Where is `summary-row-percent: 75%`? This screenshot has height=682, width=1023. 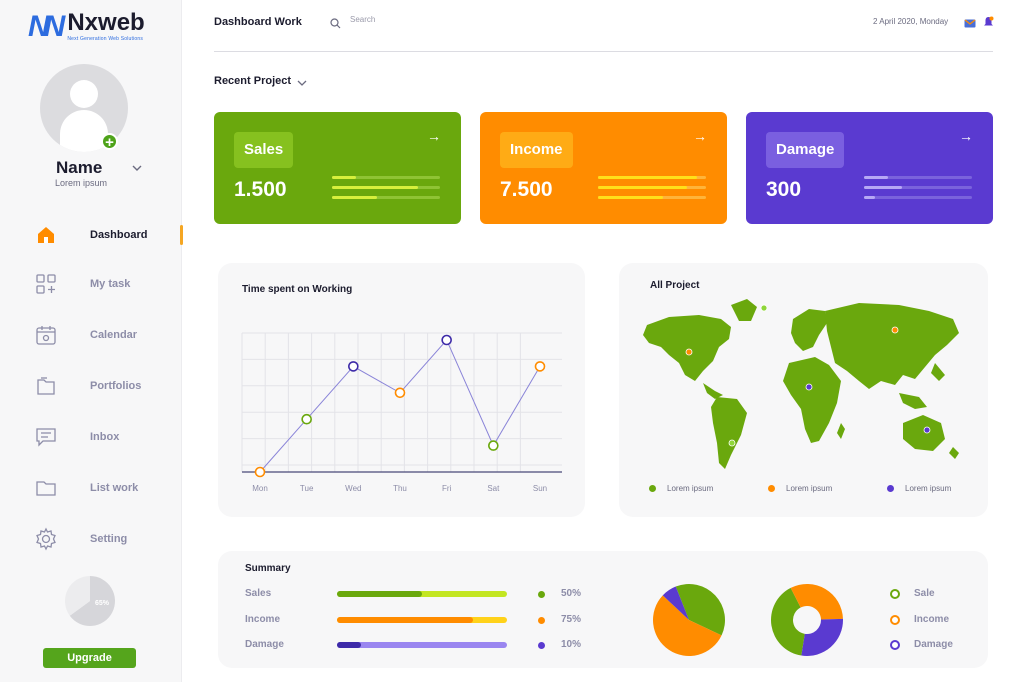
summary-row-percent: 75% is located at coordinates (571, 619).